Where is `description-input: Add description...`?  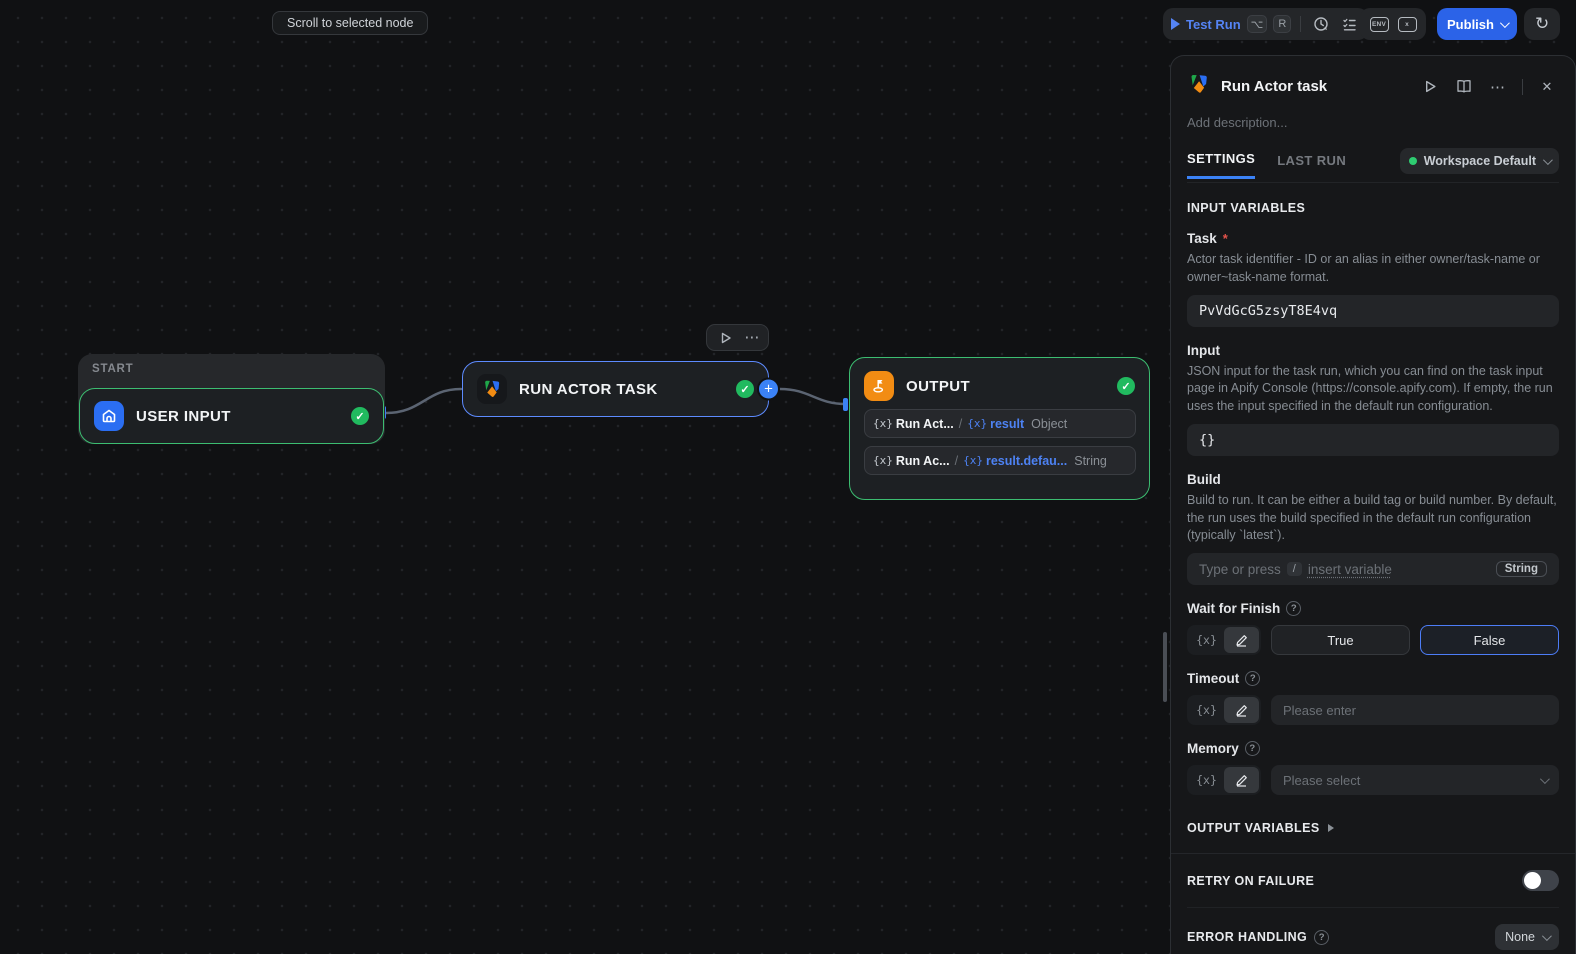 description-input: Add description... is located at coordinates (1373, 122).